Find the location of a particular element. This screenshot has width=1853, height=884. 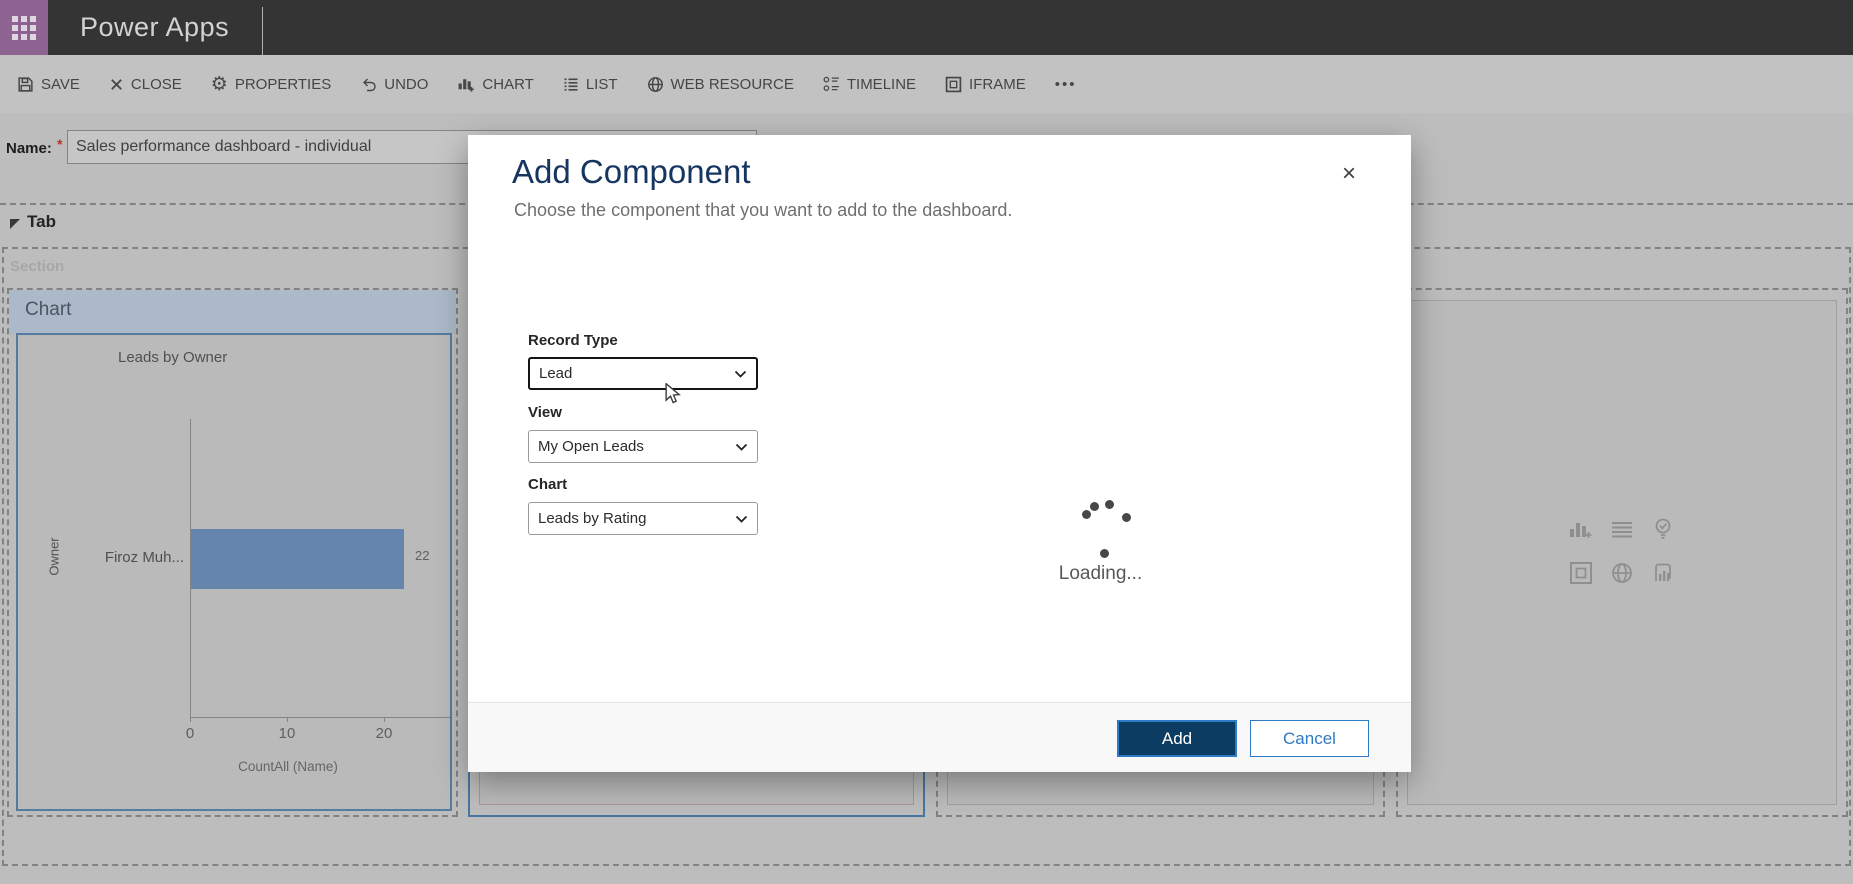

chart-label: Chart is located at coordinates (548, 484).